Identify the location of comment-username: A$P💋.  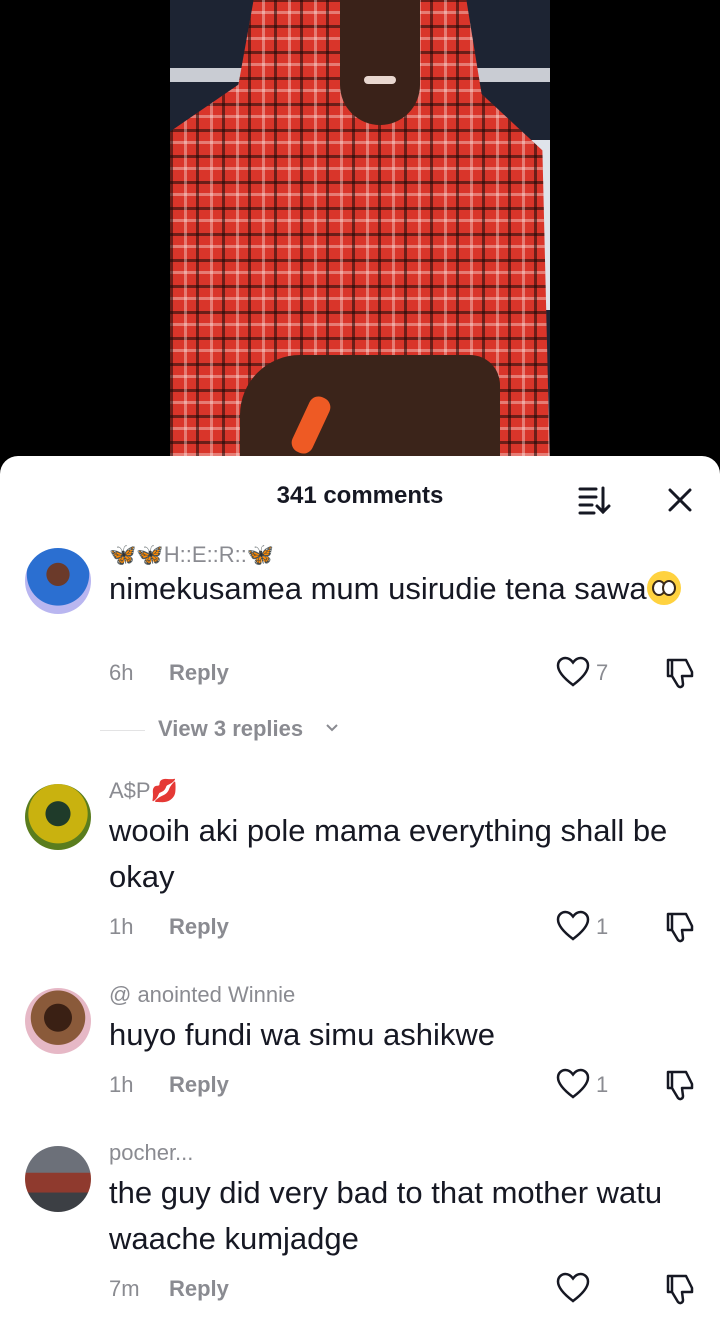
(143, 791).